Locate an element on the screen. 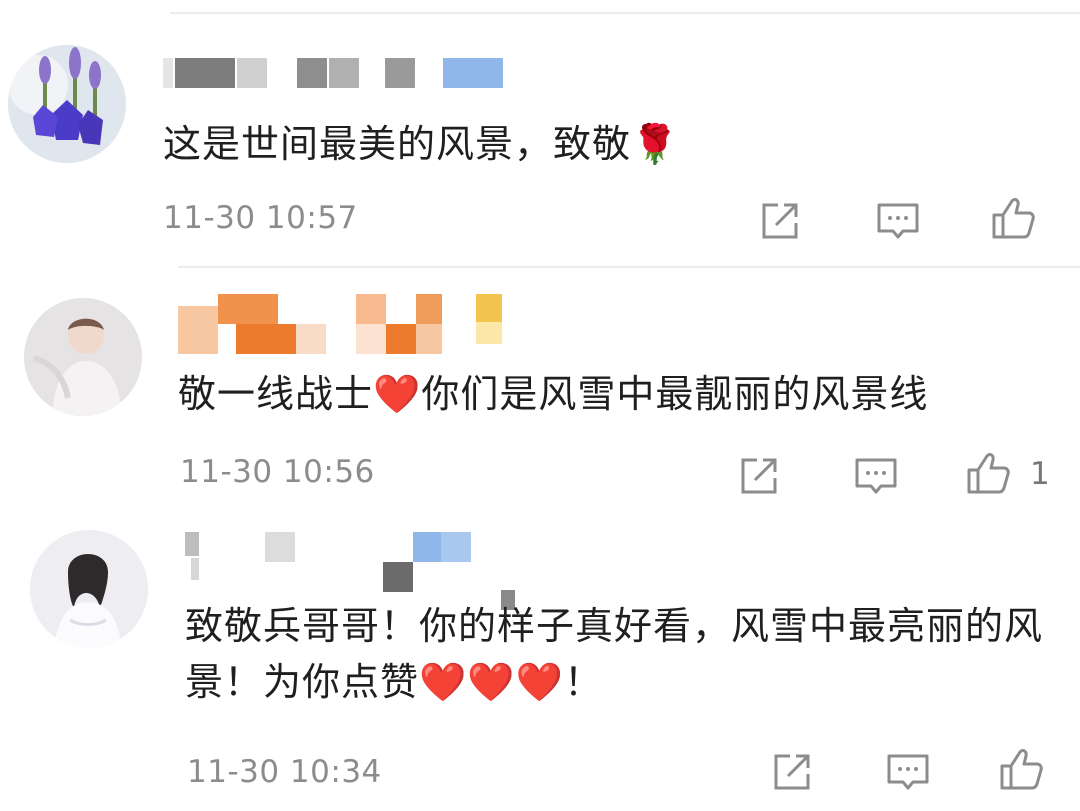 The image size is (1080, 811). like-count: 1 is located at coordinates (1040, 474).